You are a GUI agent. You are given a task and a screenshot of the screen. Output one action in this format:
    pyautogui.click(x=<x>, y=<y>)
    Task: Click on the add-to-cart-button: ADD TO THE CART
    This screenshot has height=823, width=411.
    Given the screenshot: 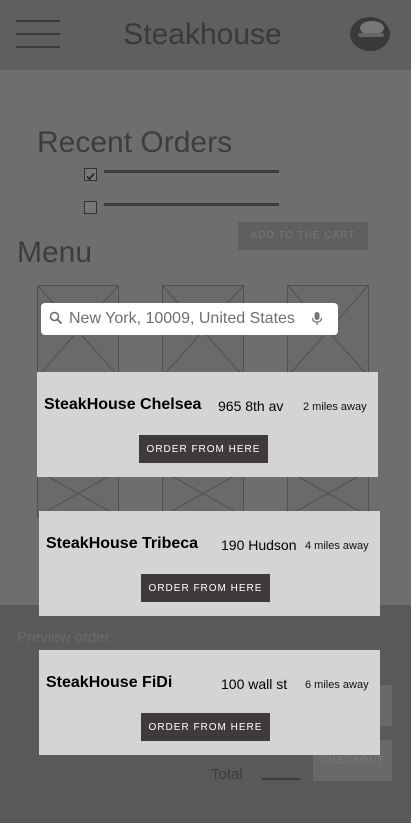 What is the action you would take?
    pyautogui.click(x=303, y=236)
    